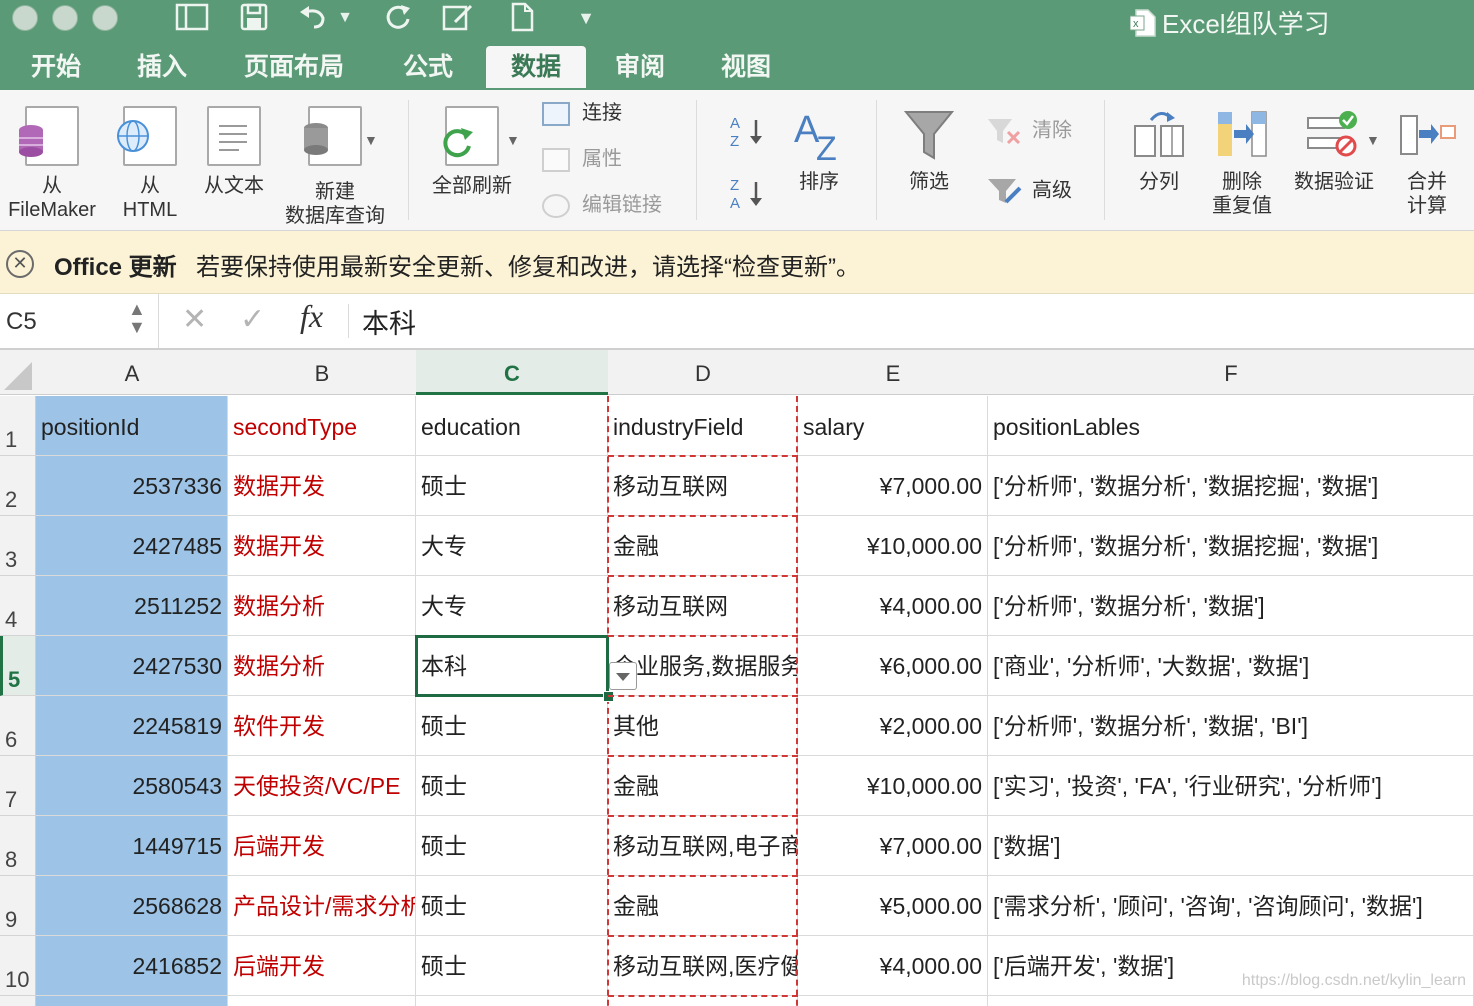 This screenshot has height=1006, width=1474. Describe the element at coordinates (893, 966) in the screenshot. I see `cell-e10: ¥4,000.00` at that location.